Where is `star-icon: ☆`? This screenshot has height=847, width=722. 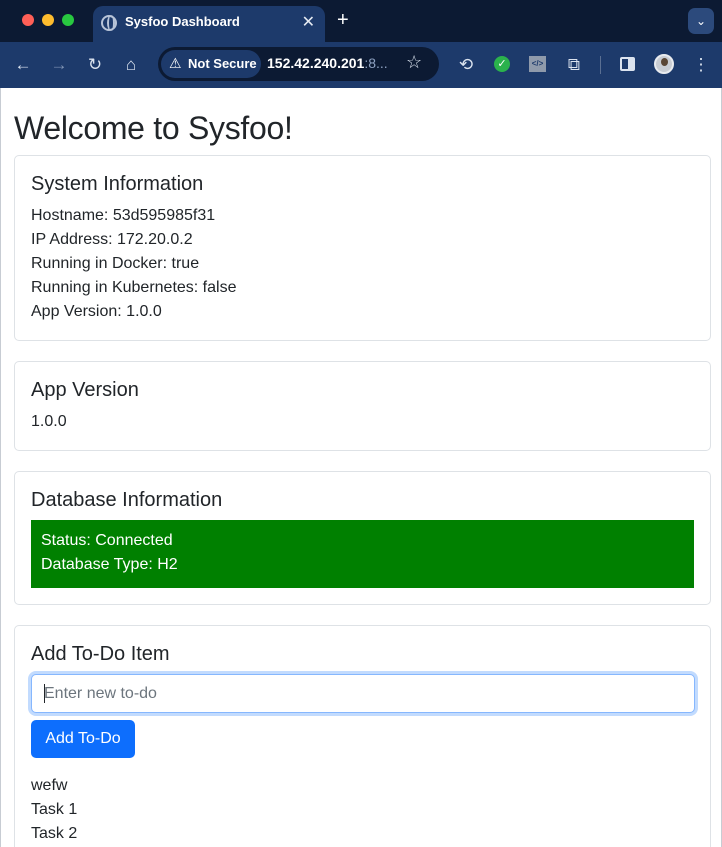
star-icon: ☆ is located at coordinates (414, 62).